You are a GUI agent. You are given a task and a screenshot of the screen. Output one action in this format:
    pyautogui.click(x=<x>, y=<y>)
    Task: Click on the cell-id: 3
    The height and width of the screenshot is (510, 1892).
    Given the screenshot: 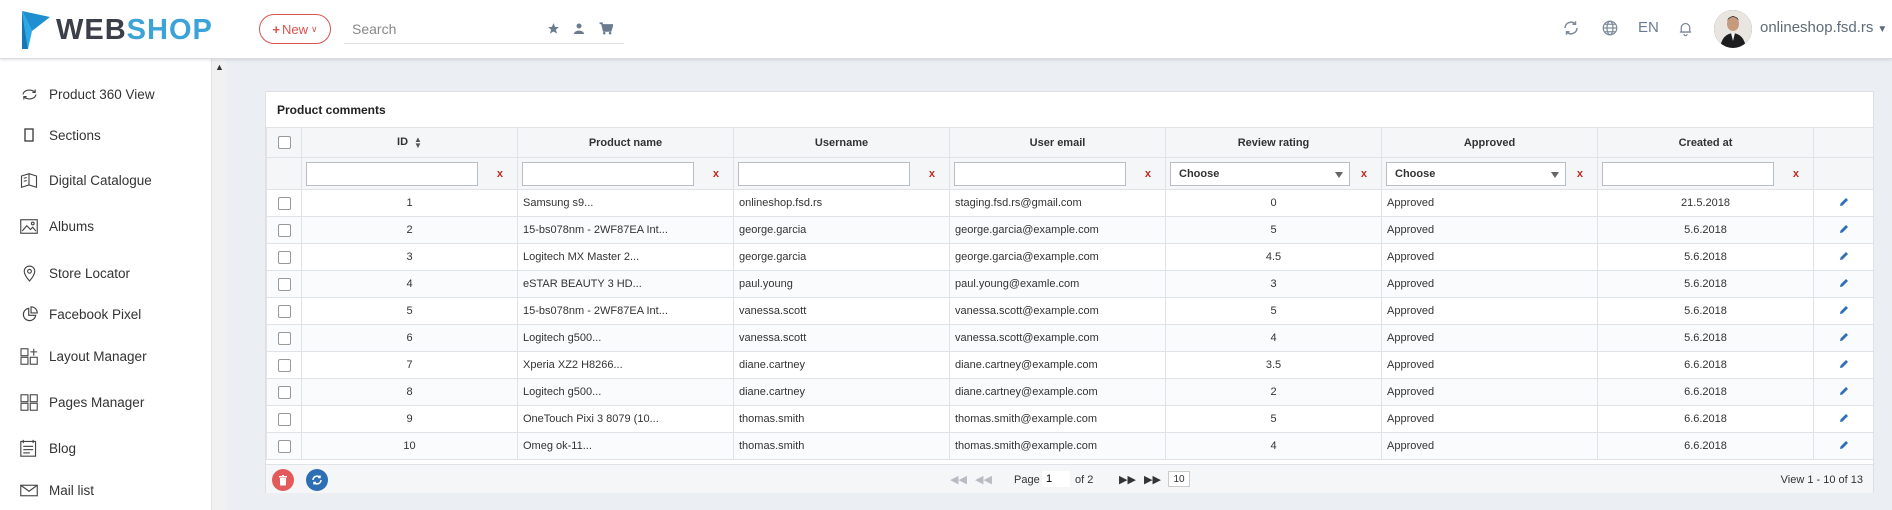 What is the action you would take?
    pyautogui.click(x=409, y=257)
    